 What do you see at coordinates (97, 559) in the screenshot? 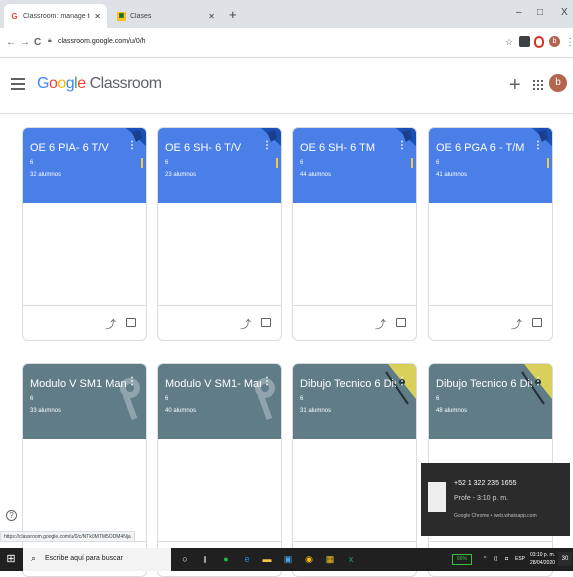
I see `taskbar-search-box: ⌕ Escribe aquí para buscar` at bounding box center [97, 559].